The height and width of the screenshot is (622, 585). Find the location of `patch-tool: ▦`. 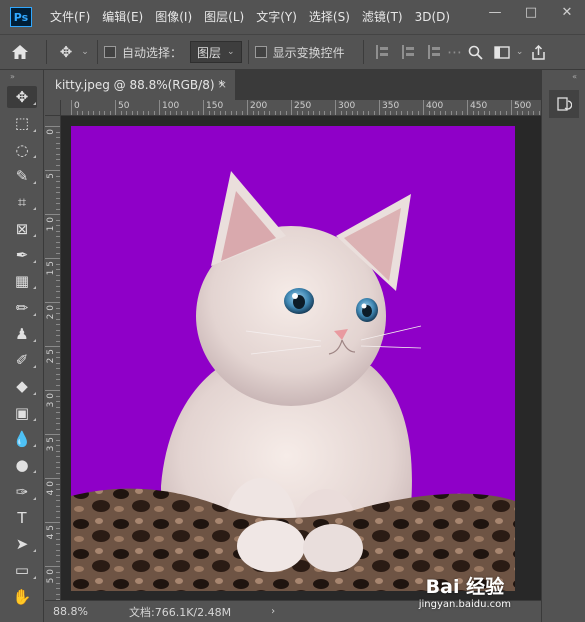

patch-tool: ▦ is located at coordinates (22, 281).